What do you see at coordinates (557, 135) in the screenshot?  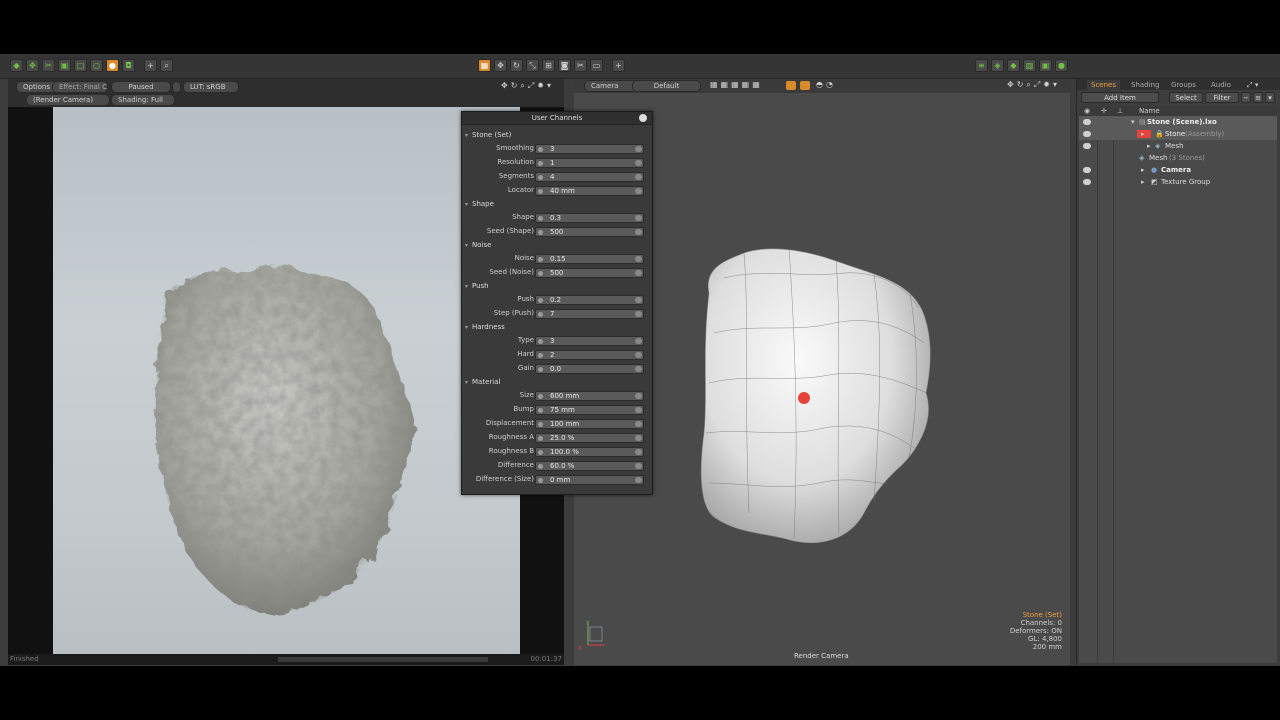 I see `channel-section-header: Stone (Set)` at bounding box center [557, 135].